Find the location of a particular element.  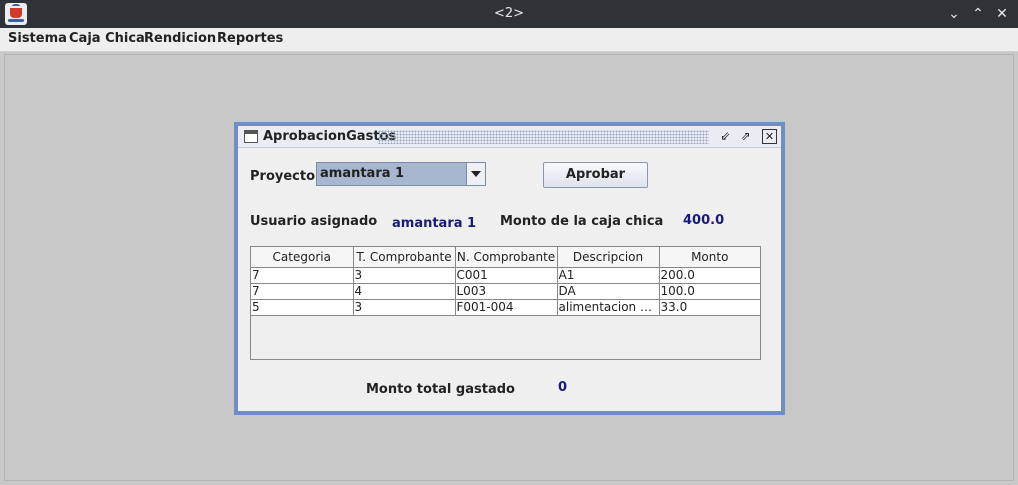

menu-reportes: Reportes is located at coordinates (250, 38).